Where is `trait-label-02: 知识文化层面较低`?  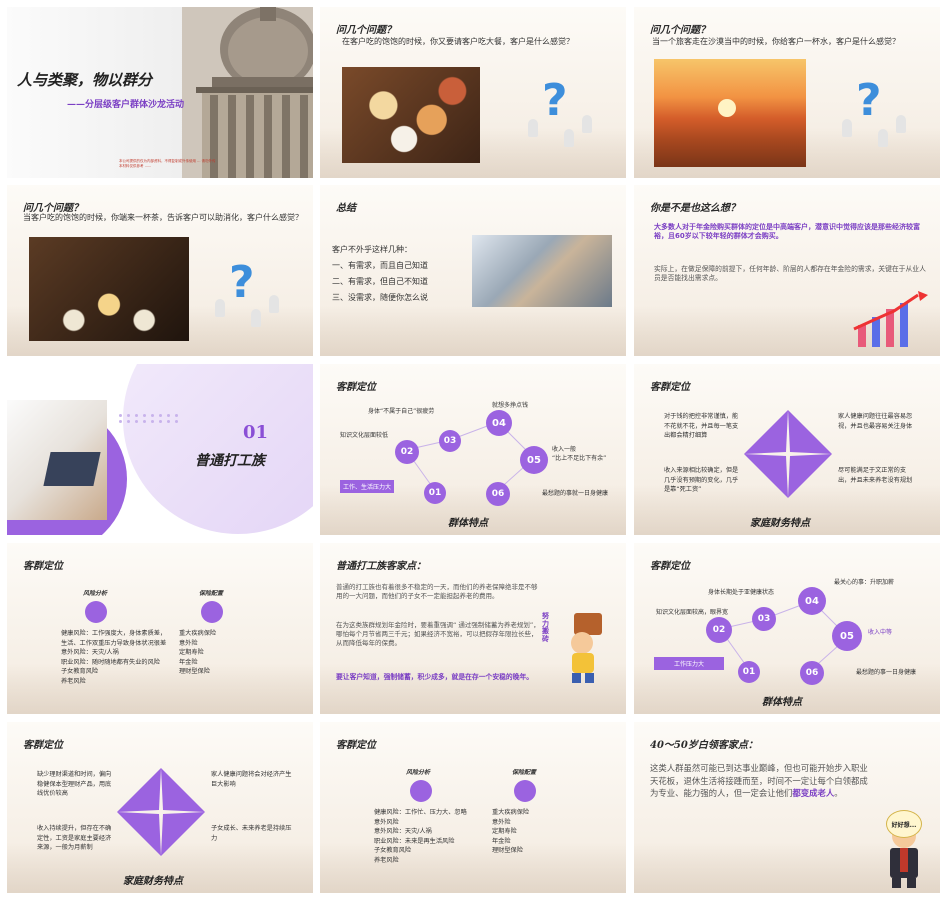
trait-label-02: 知识文化层面较低 is located at coordinates (364, 435).